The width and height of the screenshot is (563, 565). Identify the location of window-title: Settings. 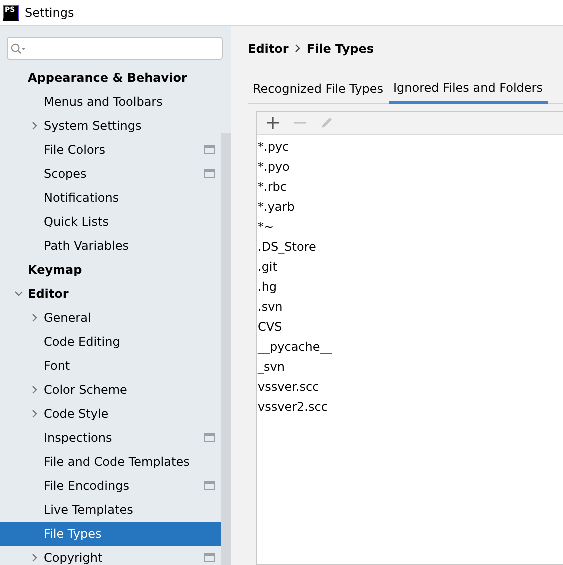
(49, 13).